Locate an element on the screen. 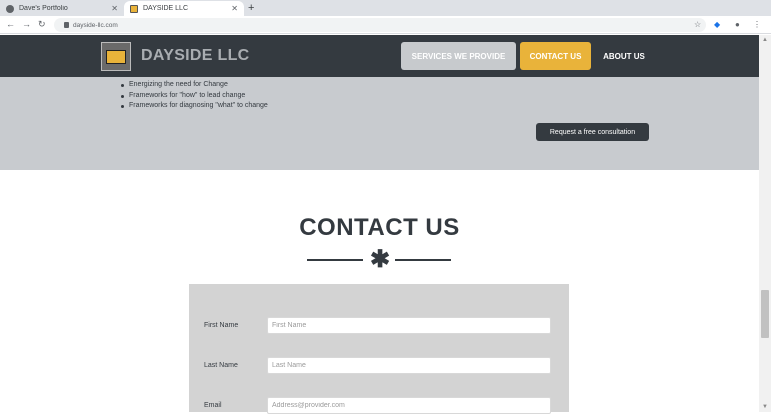  logo-icon is located at coordinates (116, 56).